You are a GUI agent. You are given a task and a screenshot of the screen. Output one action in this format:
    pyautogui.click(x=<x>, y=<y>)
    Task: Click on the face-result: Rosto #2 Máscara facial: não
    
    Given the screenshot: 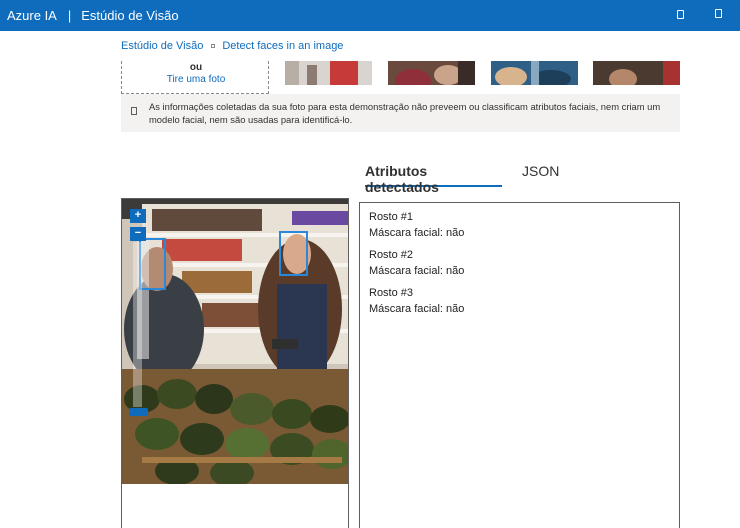 What is the action you would take?
    pyautogui.click(x=519, y=263)
    